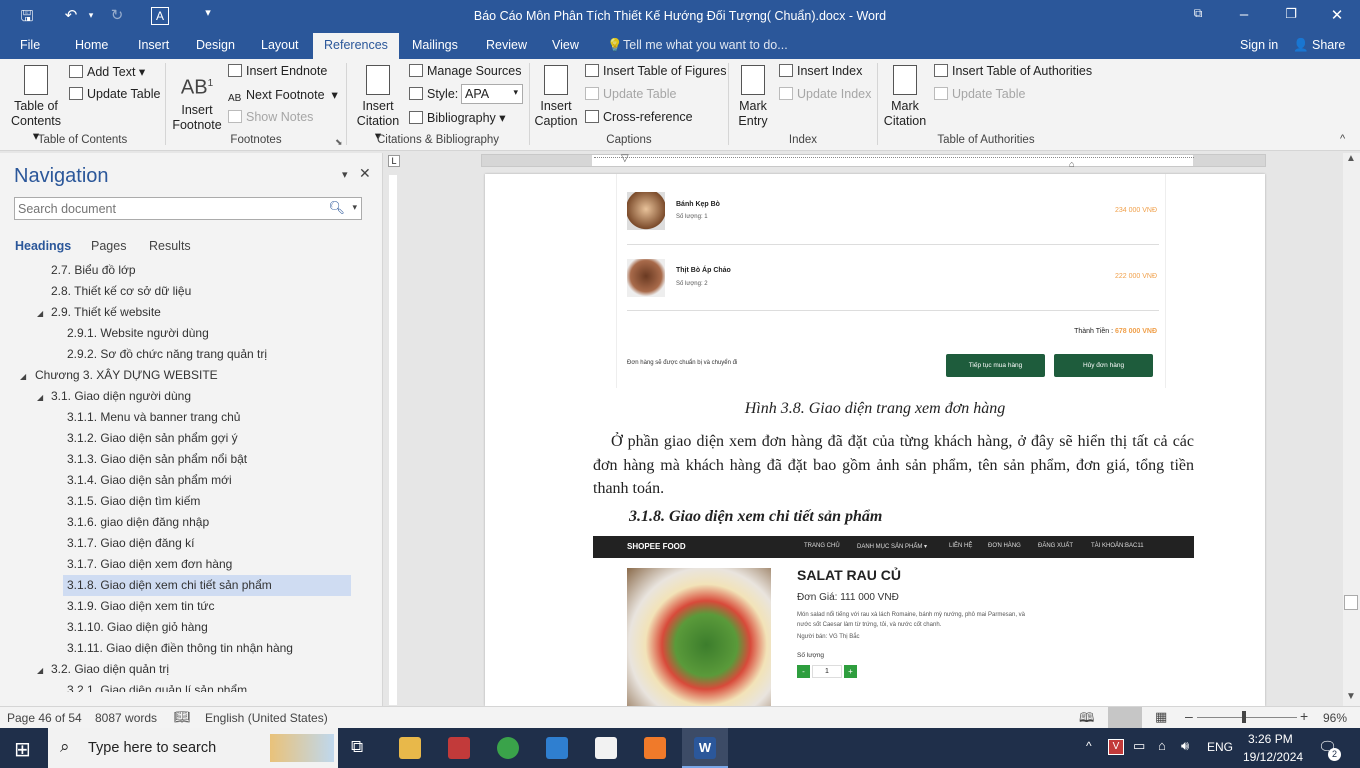  What do you see at coordinates (345, 174) in the screenshot?
I see `pane-options-icon: ▾` at bounding box center [345, 174].